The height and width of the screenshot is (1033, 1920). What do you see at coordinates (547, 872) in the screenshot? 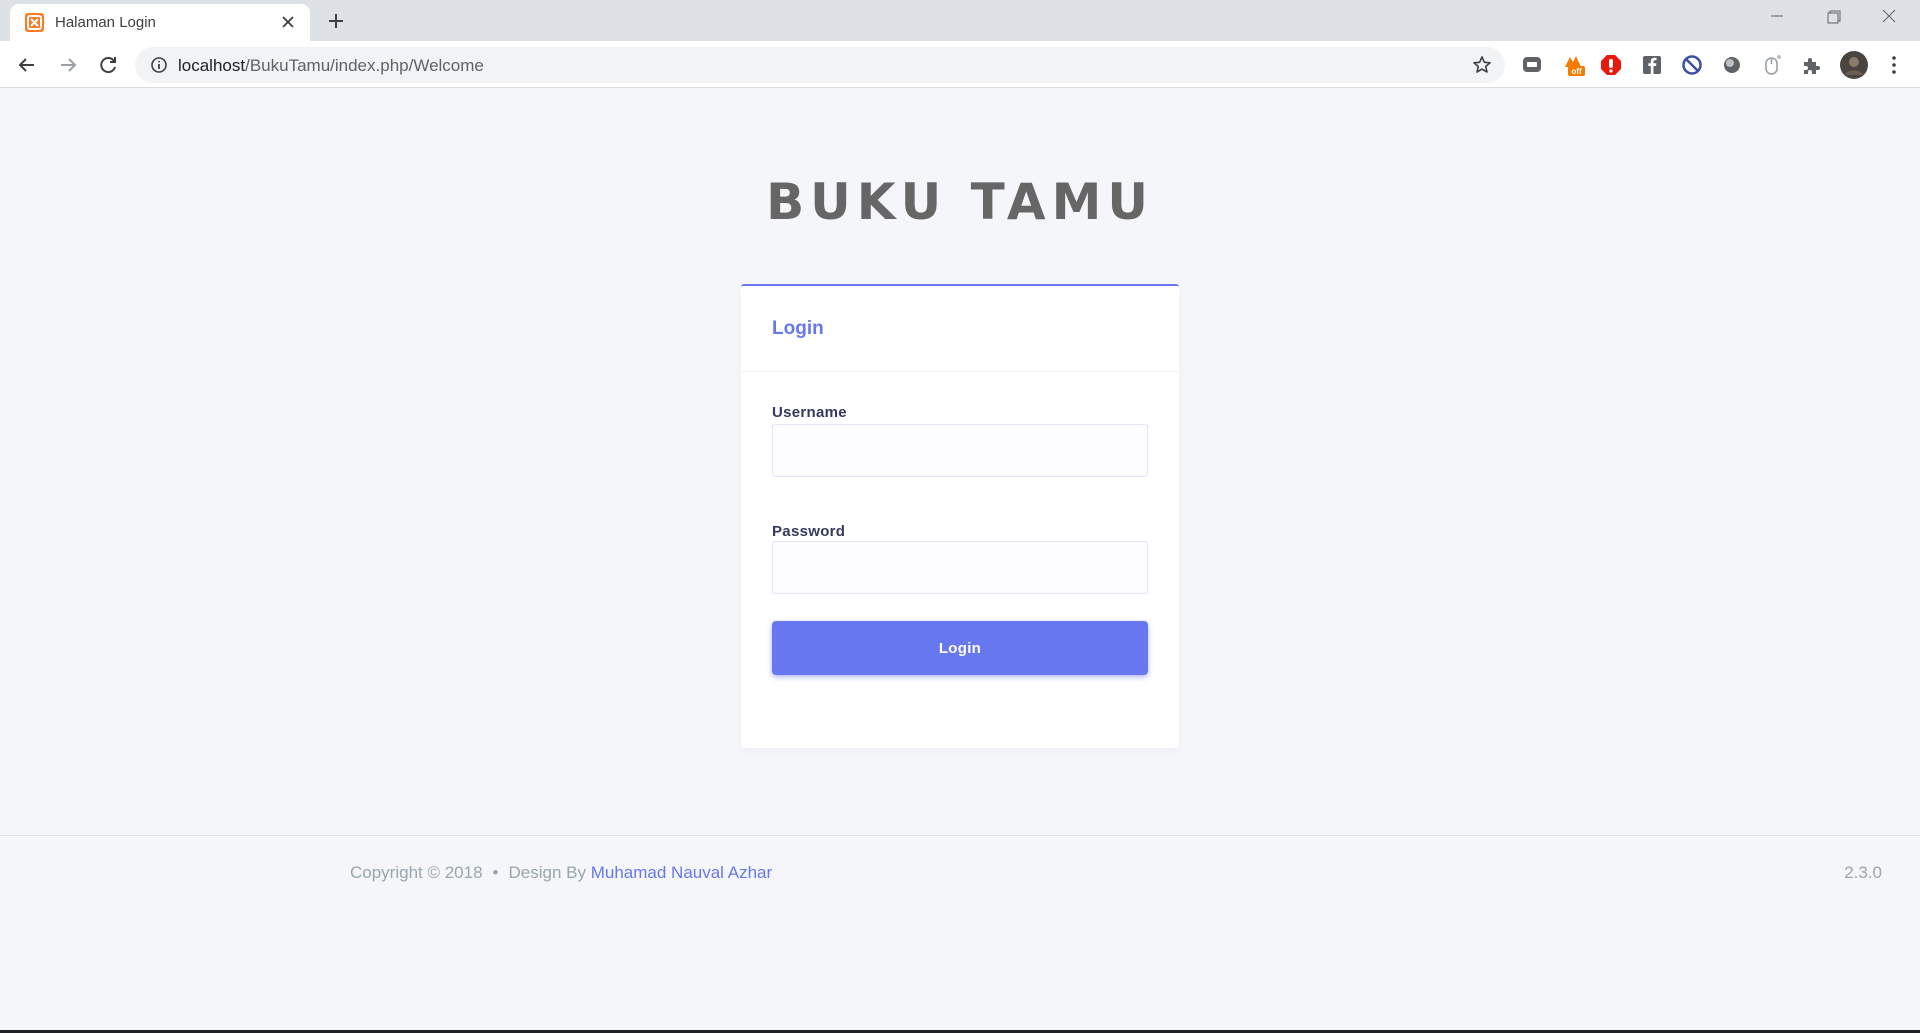
I see `design-by-text: Design By` at bounding box center [547, 872].